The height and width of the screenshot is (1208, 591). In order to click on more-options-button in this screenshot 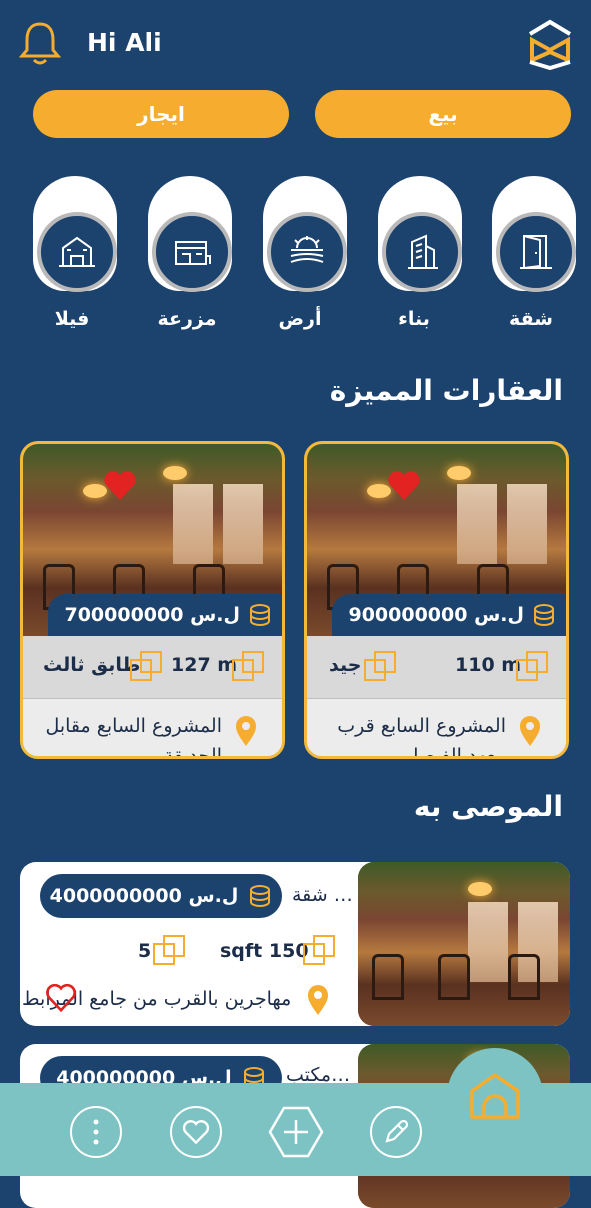, I will do `click(96, 1132)`.